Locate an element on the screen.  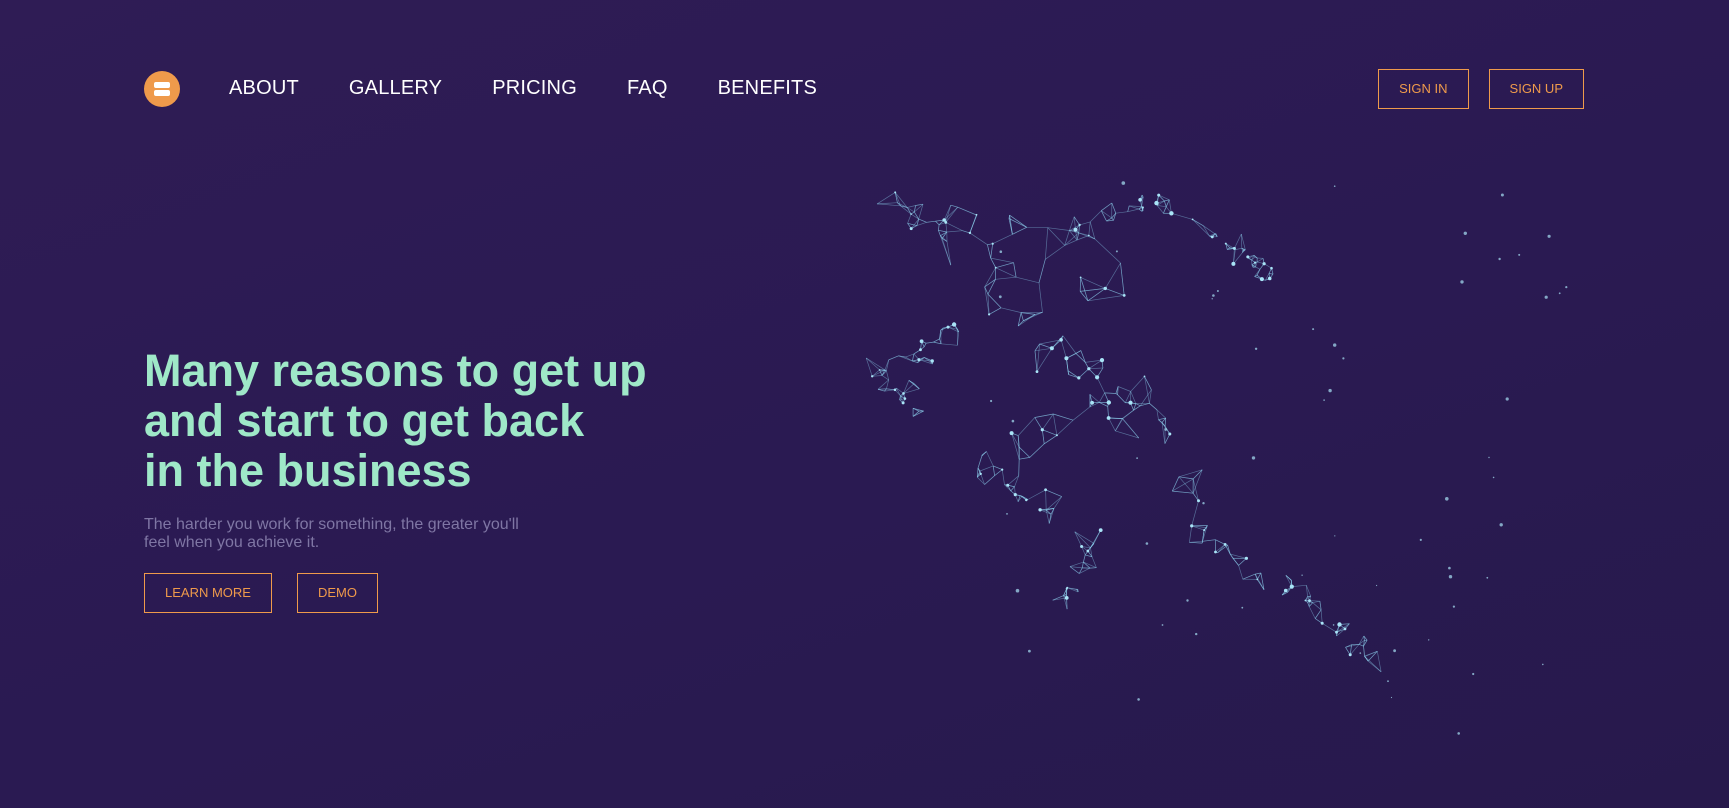
nav-item-benefits: BENEFITS is located at coordinates (767, 88).